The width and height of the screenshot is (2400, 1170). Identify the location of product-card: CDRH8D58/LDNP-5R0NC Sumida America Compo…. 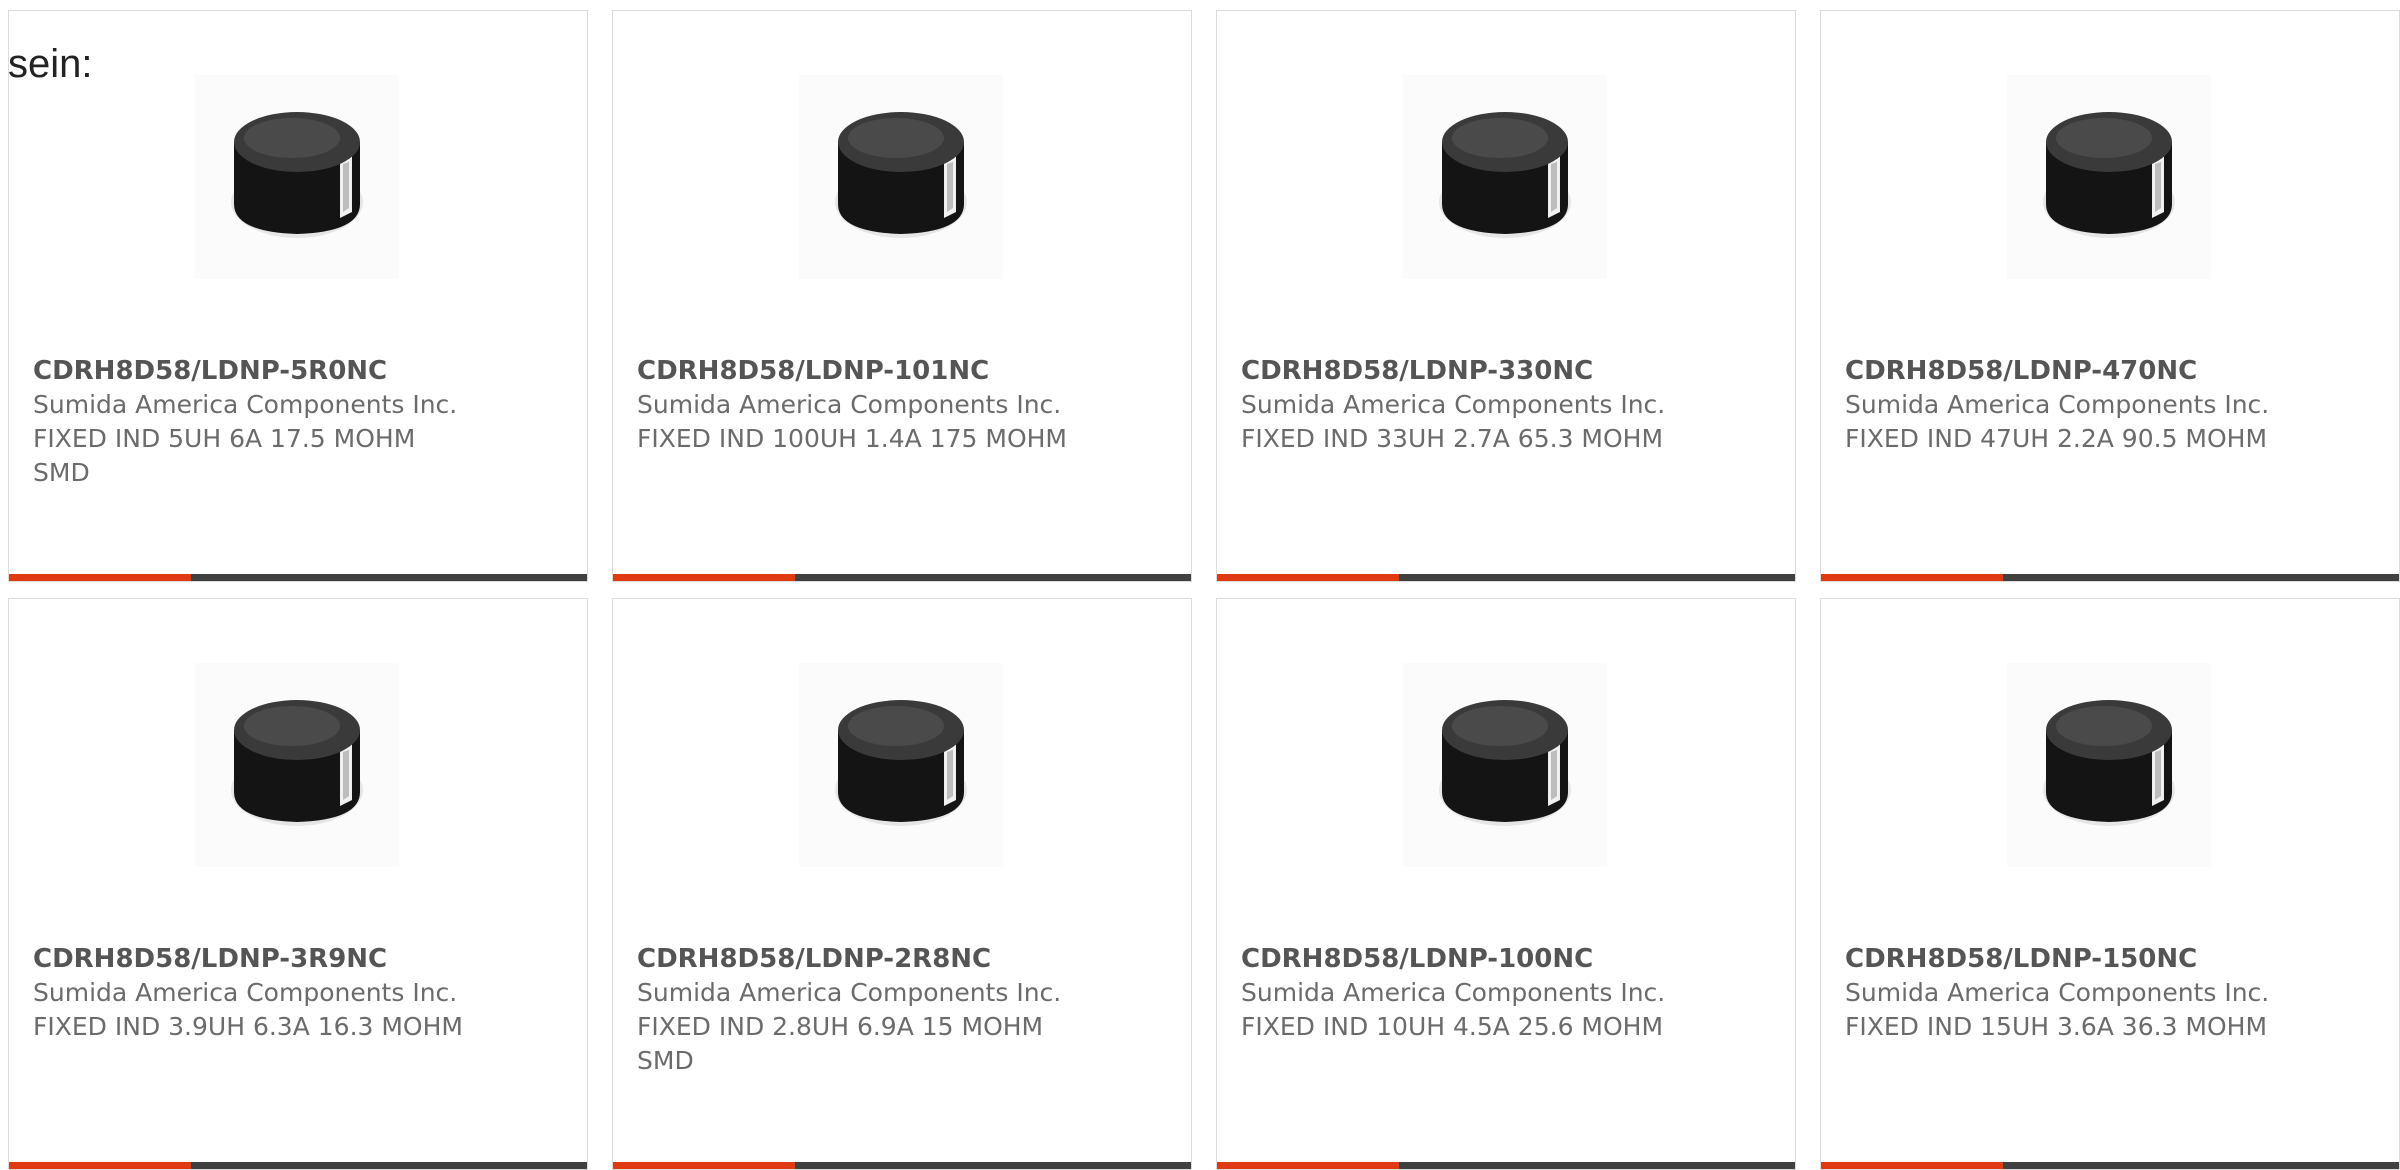
(298, 296).